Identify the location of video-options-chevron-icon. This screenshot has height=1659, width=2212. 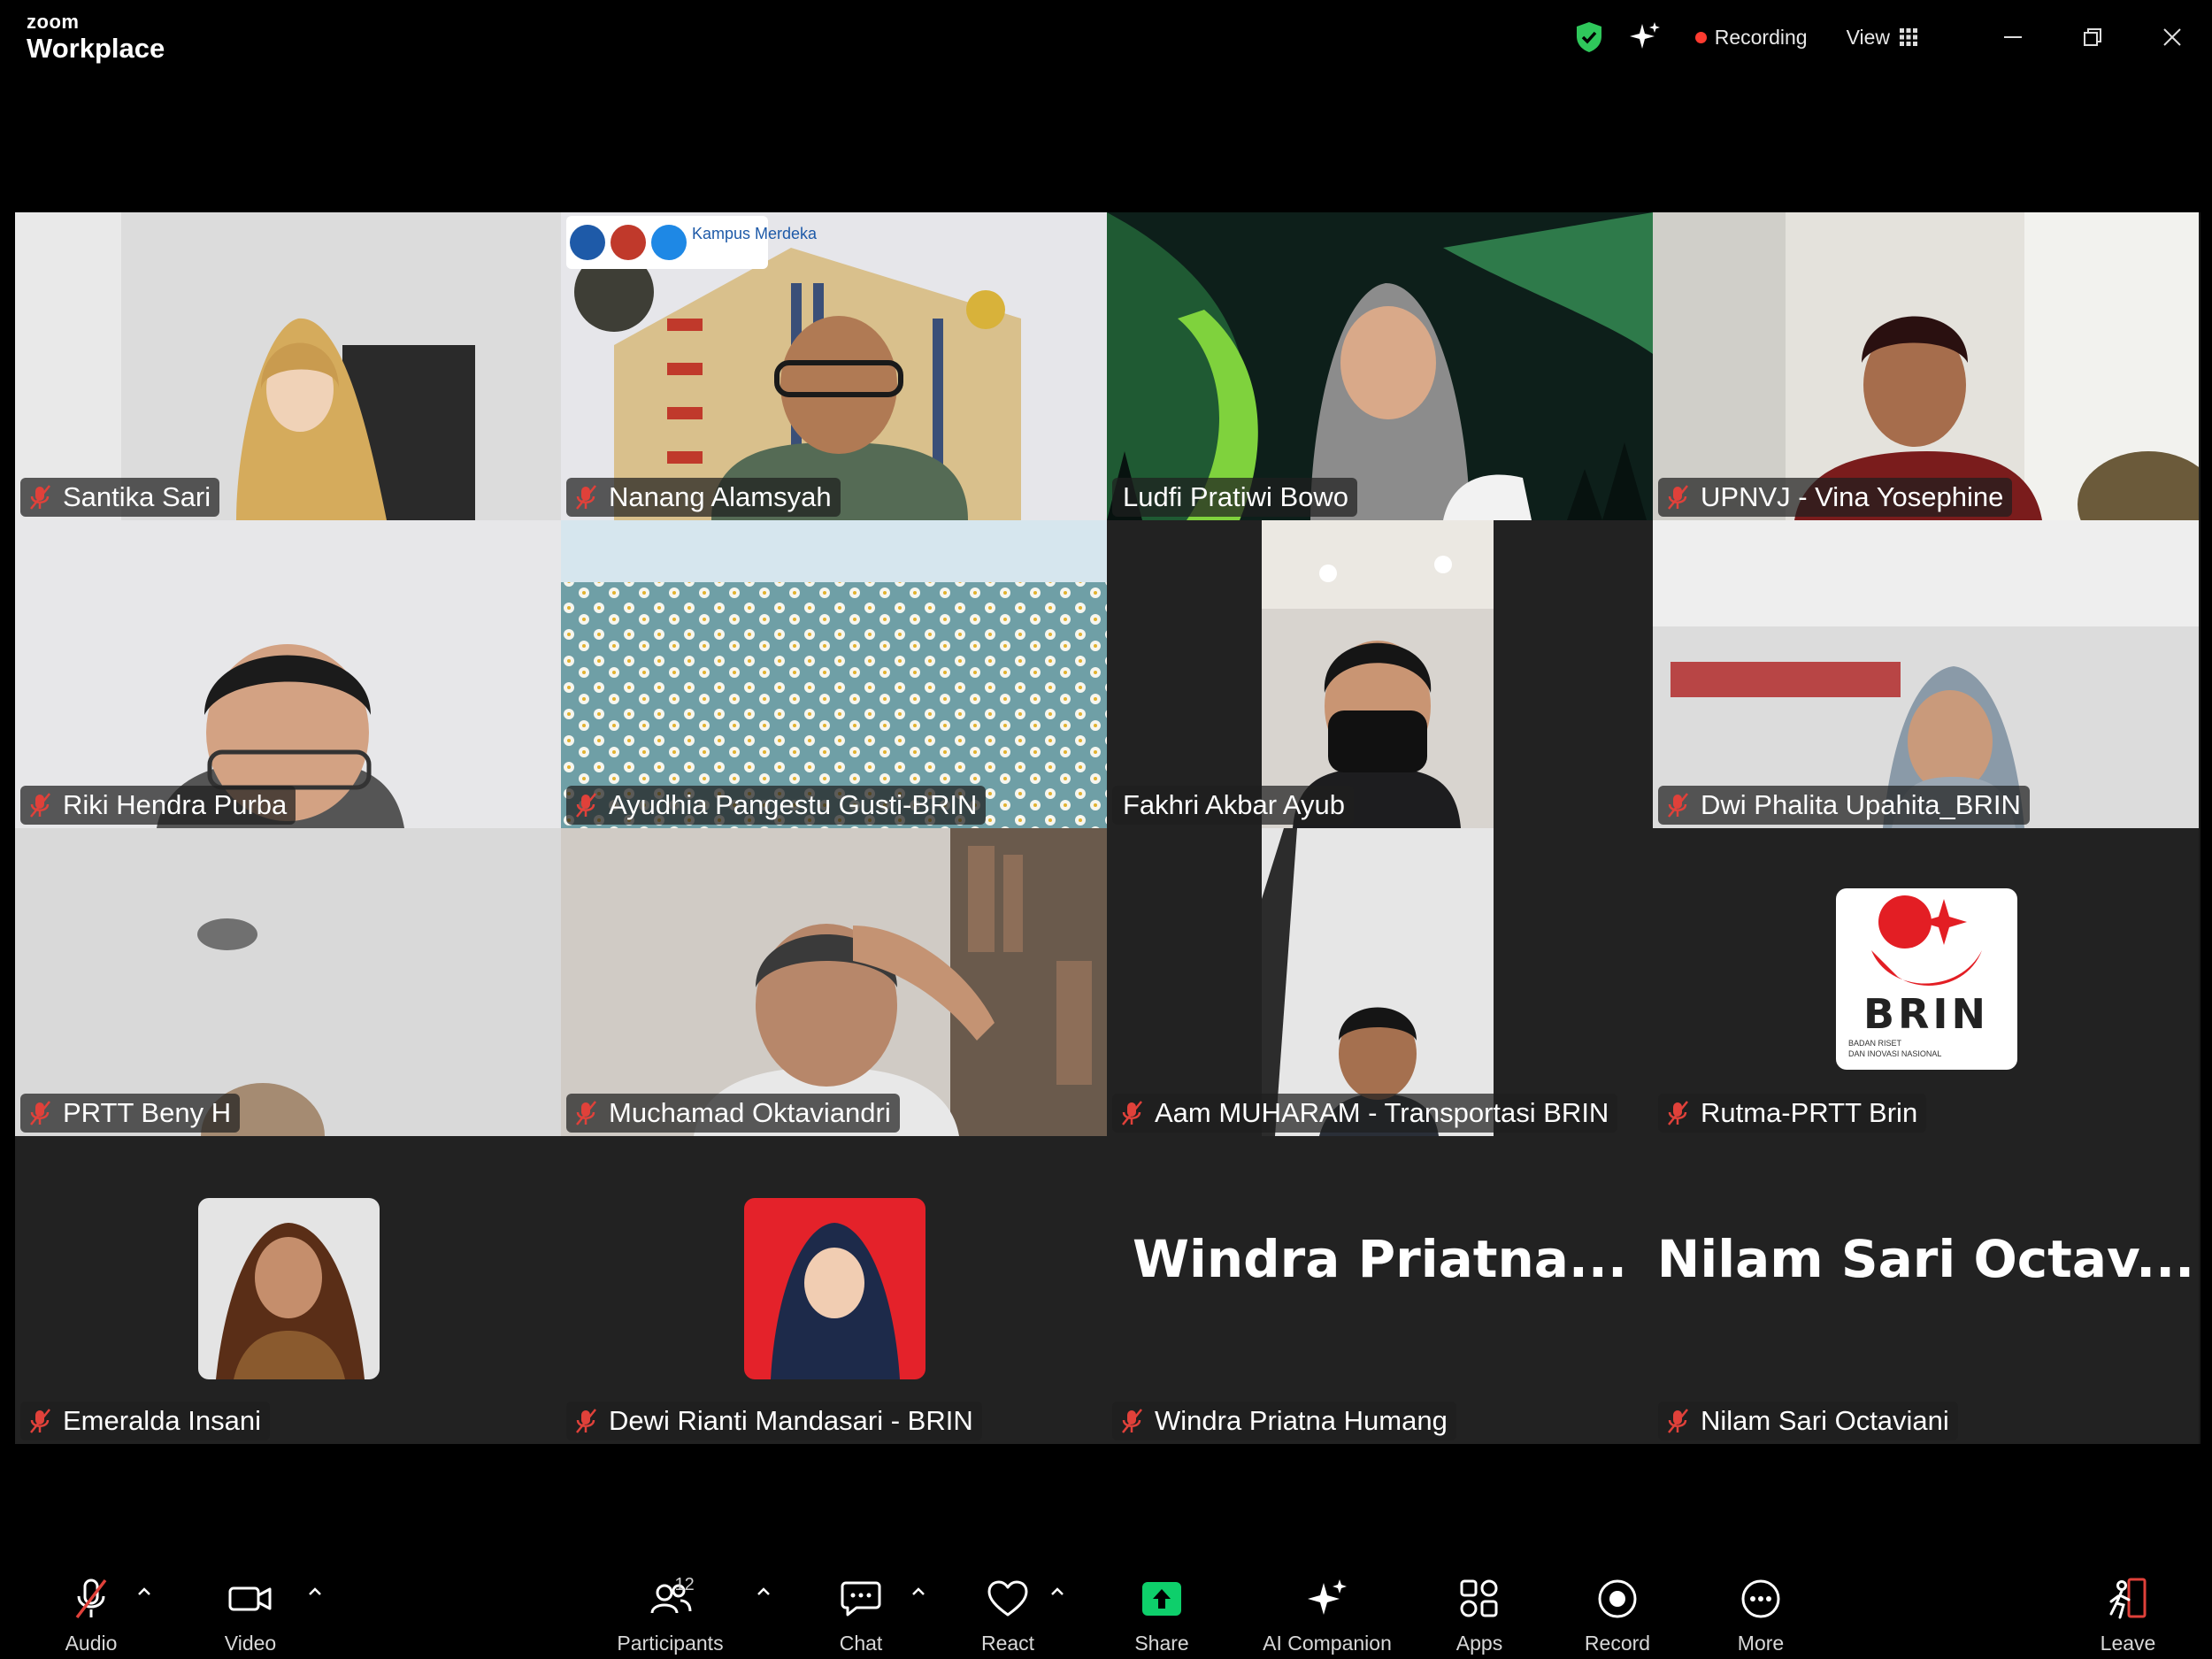
(315, 1592).